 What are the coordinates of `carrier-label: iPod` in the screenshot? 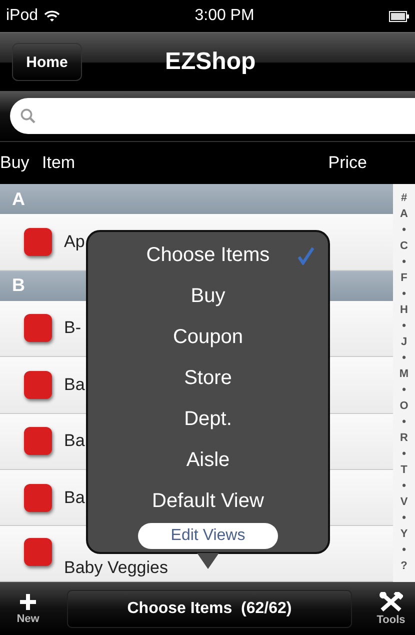 It's located at (22, 16).